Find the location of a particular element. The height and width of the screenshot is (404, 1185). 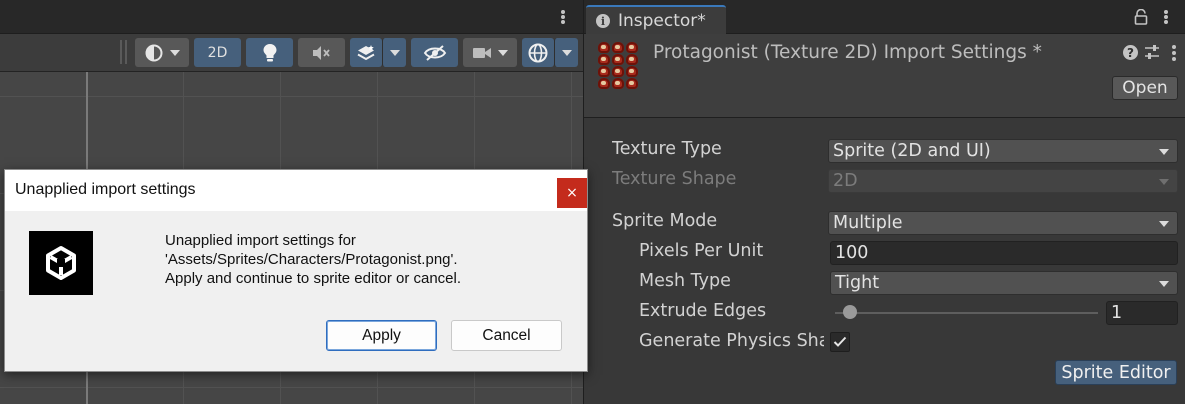

texture-shape-dropdown: 2D is located at coordinates (1003, 181).